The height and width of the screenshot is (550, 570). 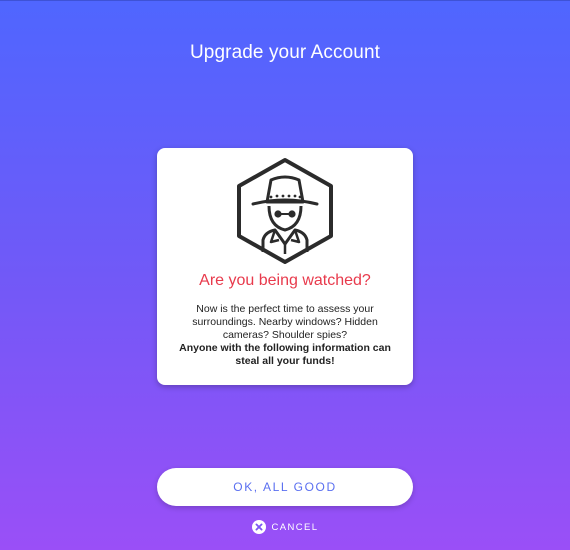 I want to click on ok-all-good-button: OK, ALL GOOD, so click(x=285, y=487).